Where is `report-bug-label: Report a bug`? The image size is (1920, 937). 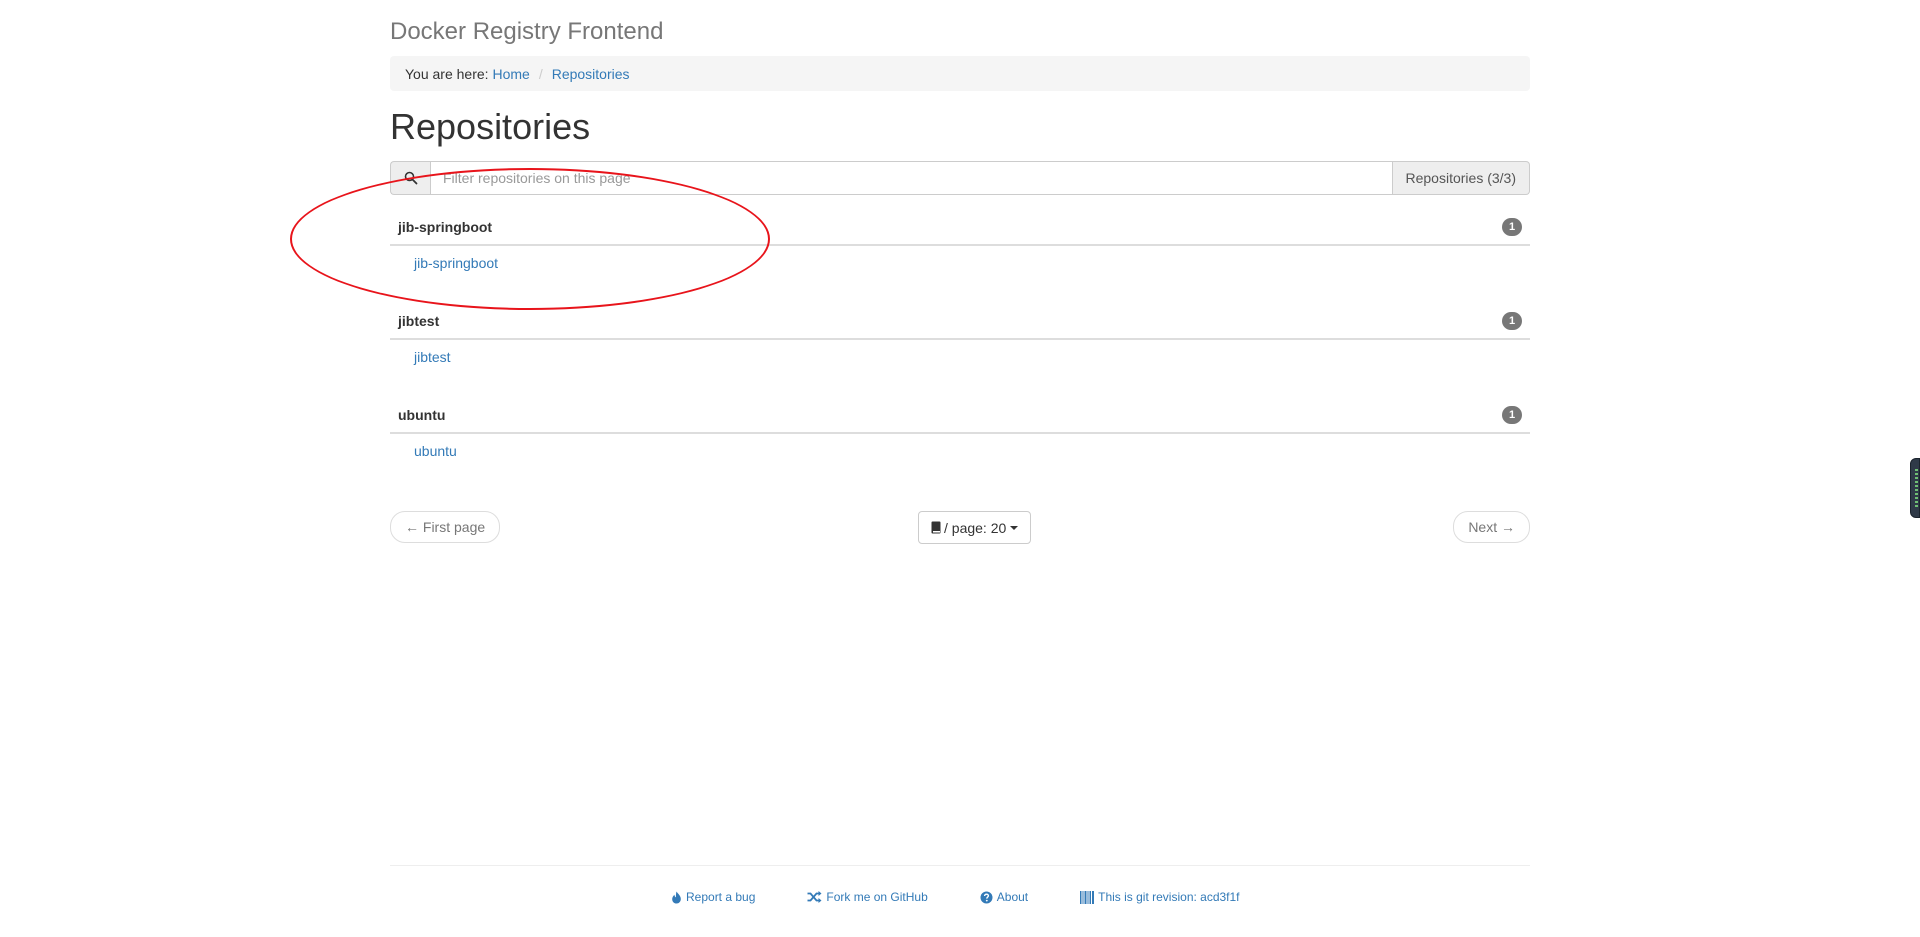
report-bug-label: Report a bug is located at coordinates (721, 897).